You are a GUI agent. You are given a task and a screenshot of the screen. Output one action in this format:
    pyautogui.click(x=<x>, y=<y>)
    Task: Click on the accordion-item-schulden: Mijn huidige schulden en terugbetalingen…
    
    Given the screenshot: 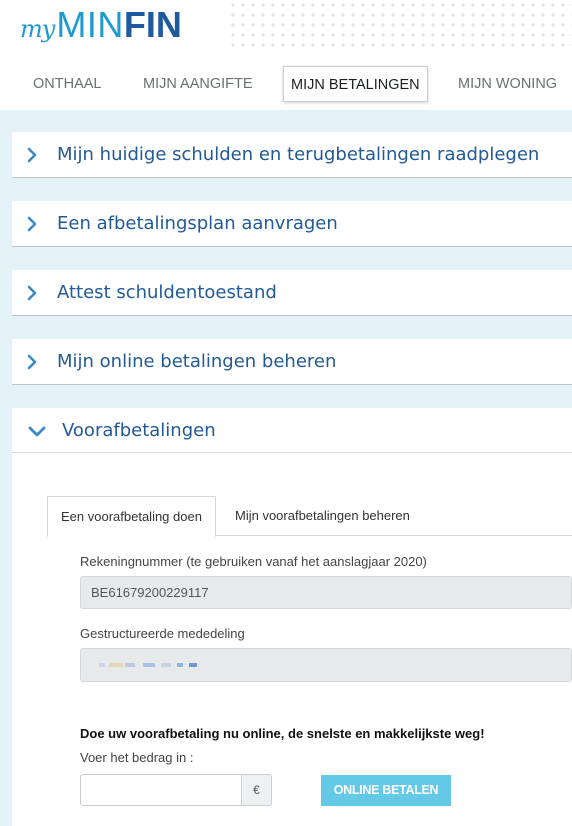 What is the action you would take?
    pyautogui.click(x=292, y=155)
    